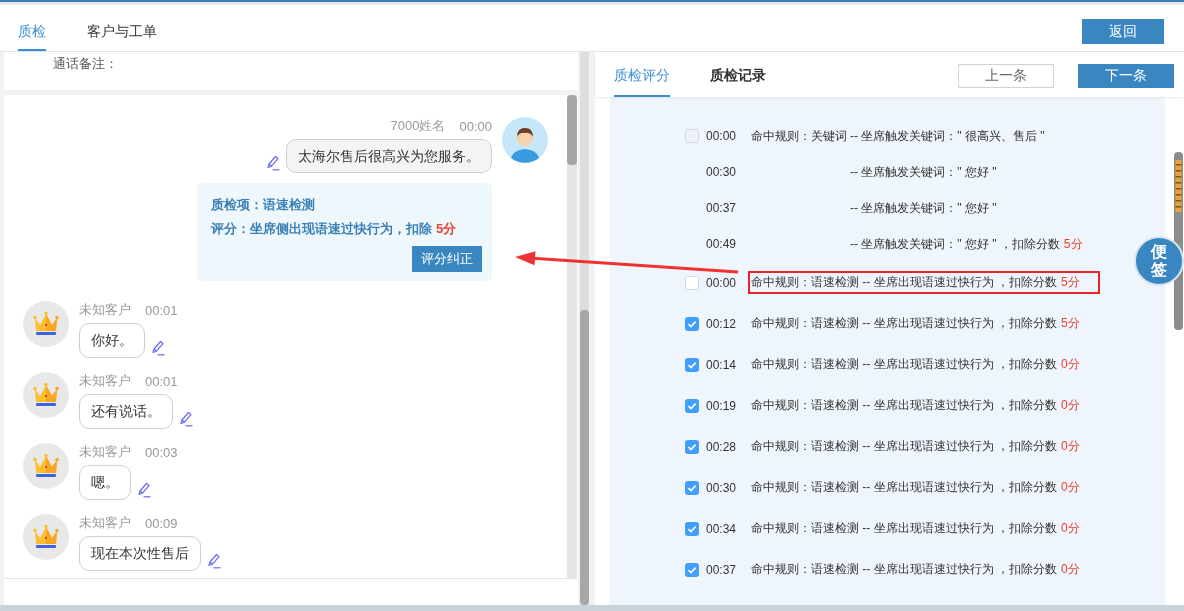  What do you see at coordinates (1123, 31) in the screenshot?
I see `back-button: 返回` at bounding box center [1123, 31].